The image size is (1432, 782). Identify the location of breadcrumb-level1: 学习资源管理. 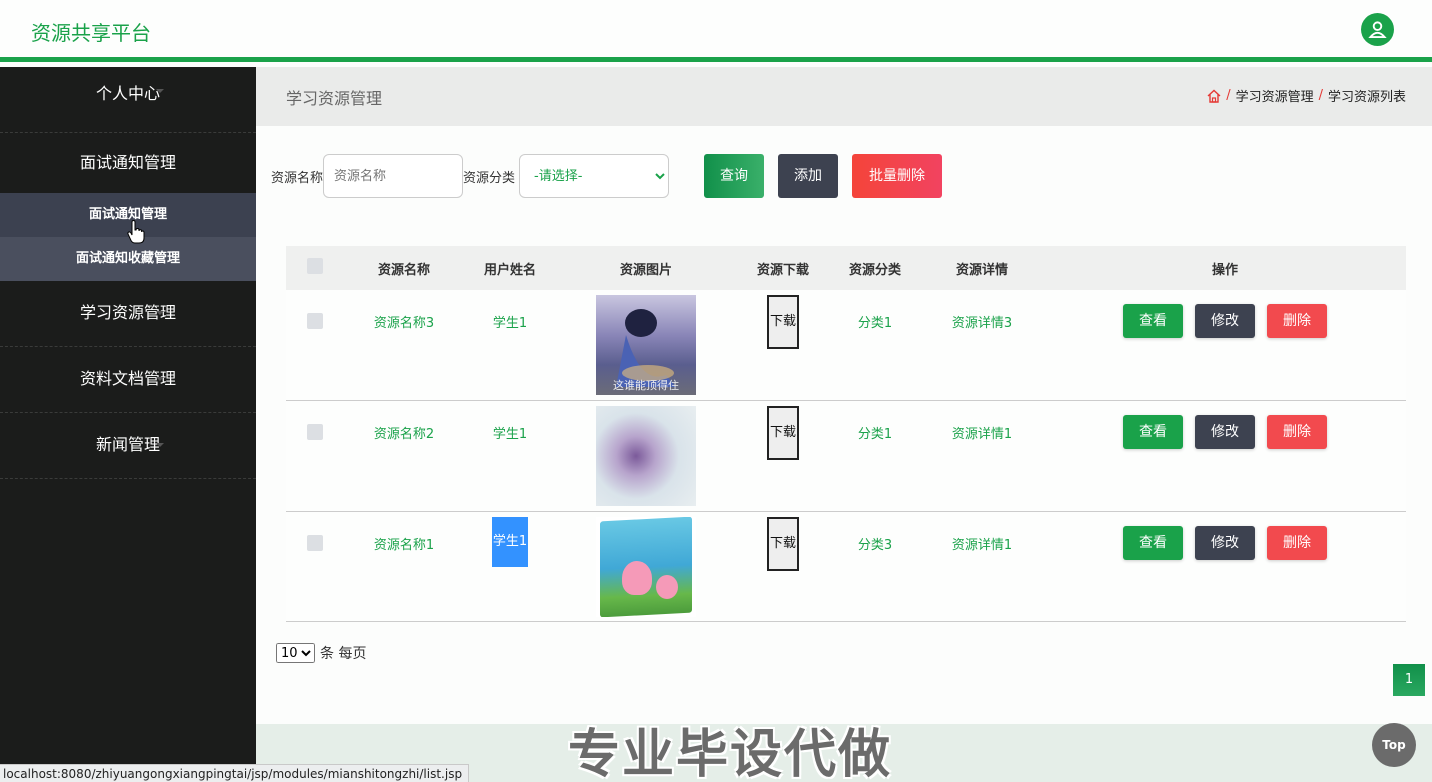
(1275, 95).